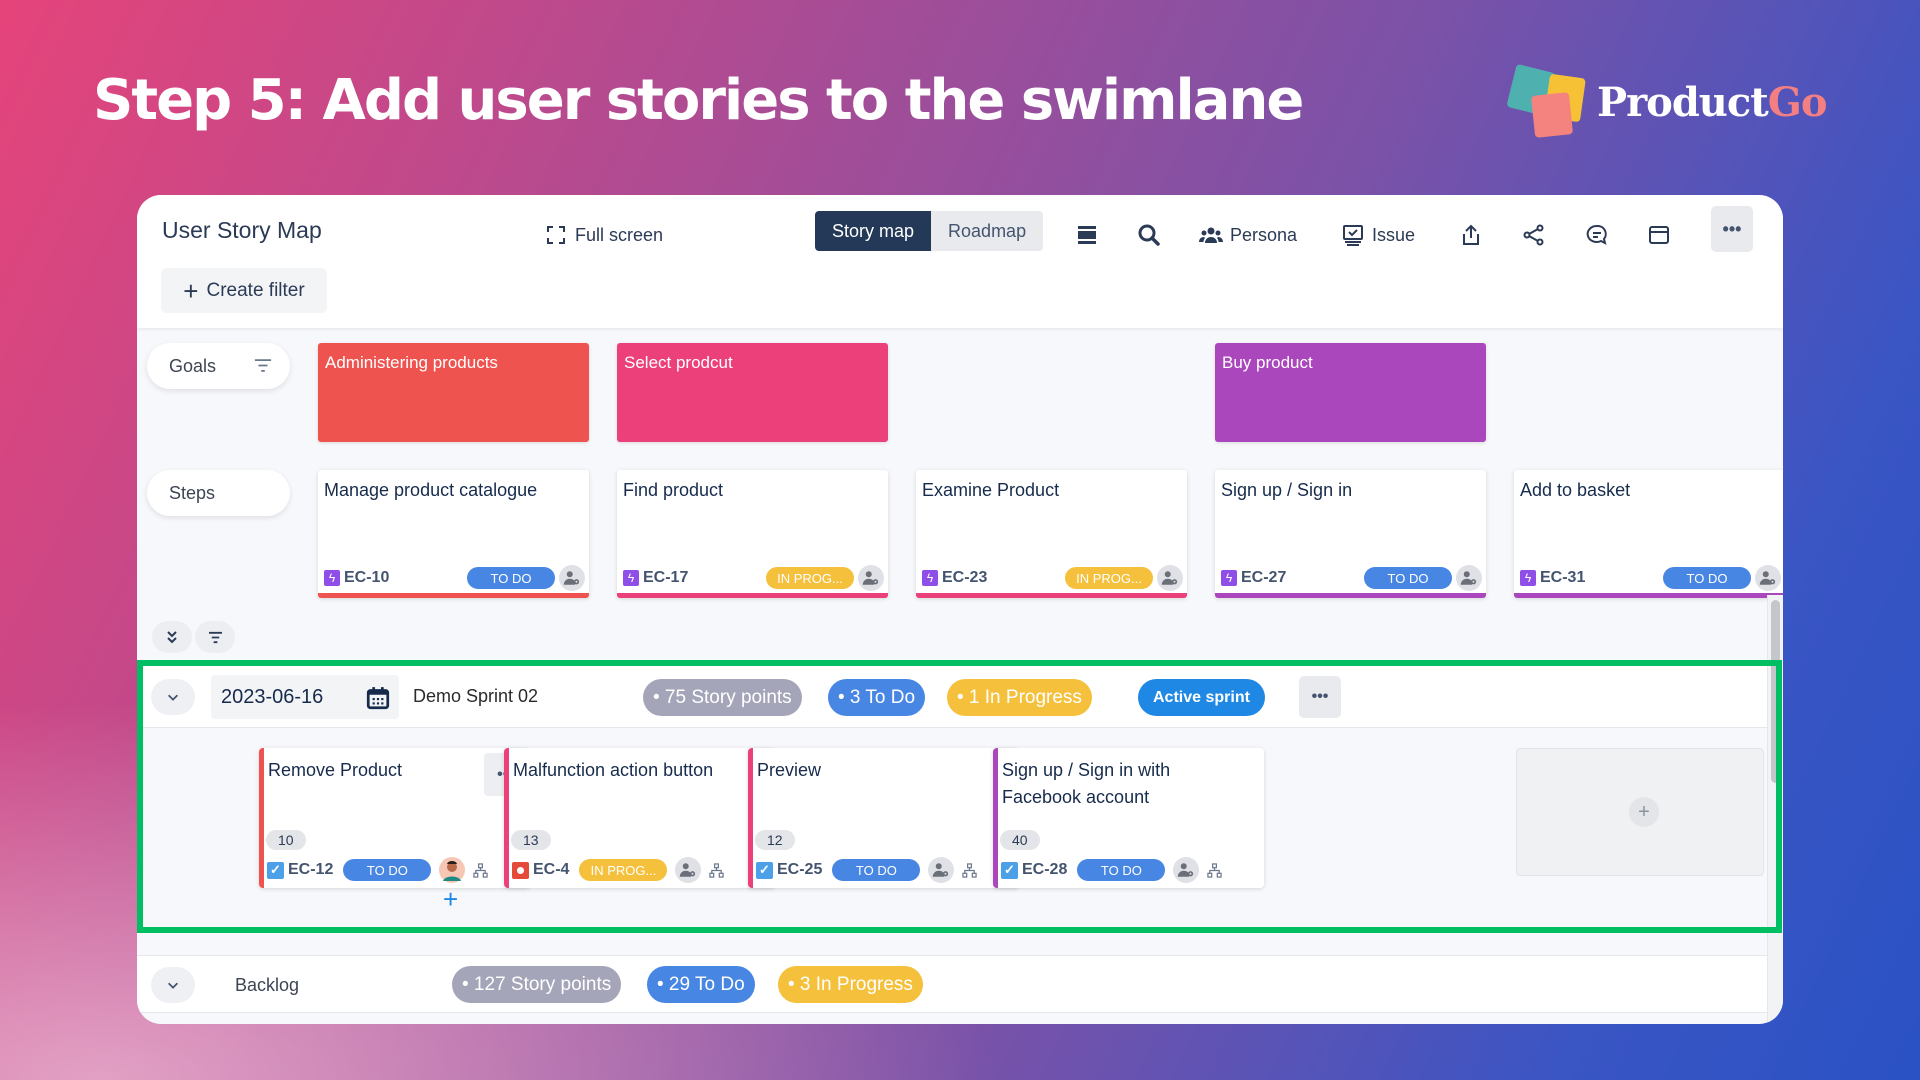  What do you see at coordinates (1248, 235) in the screenshot?
I see `persona-button: Persona` at bounding box center [1248, 235].